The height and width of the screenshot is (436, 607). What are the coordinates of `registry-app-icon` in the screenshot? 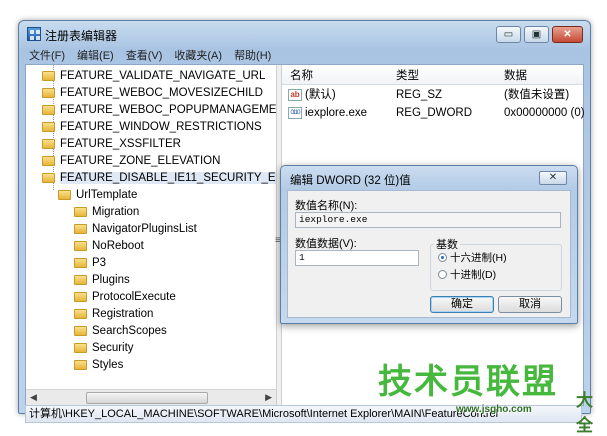 It's located at (34, 34).